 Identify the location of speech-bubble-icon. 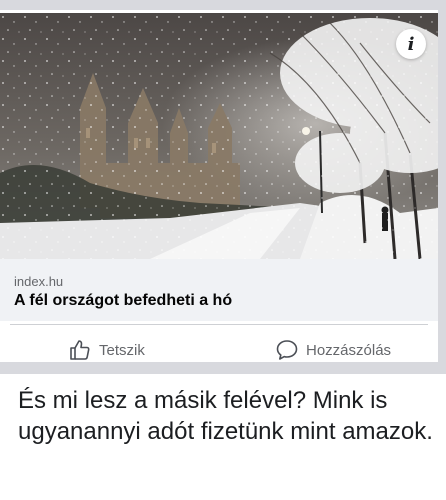
(287, 350).